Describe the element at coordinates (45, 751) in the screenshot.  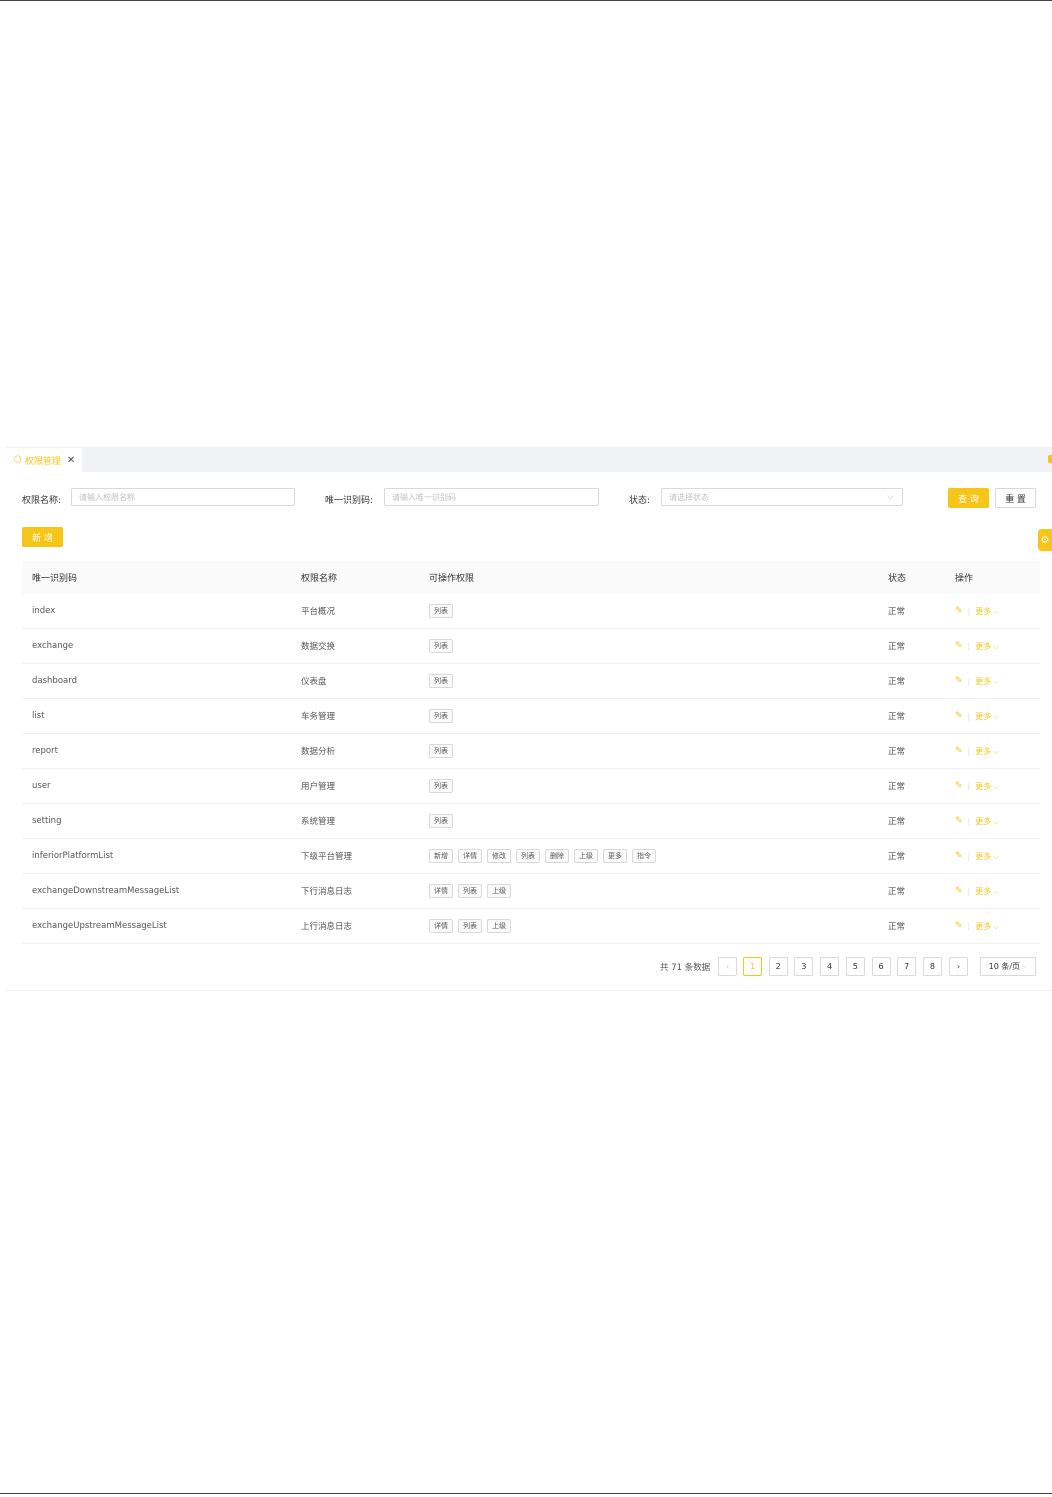
I see `row-unique-code: report` at that location.